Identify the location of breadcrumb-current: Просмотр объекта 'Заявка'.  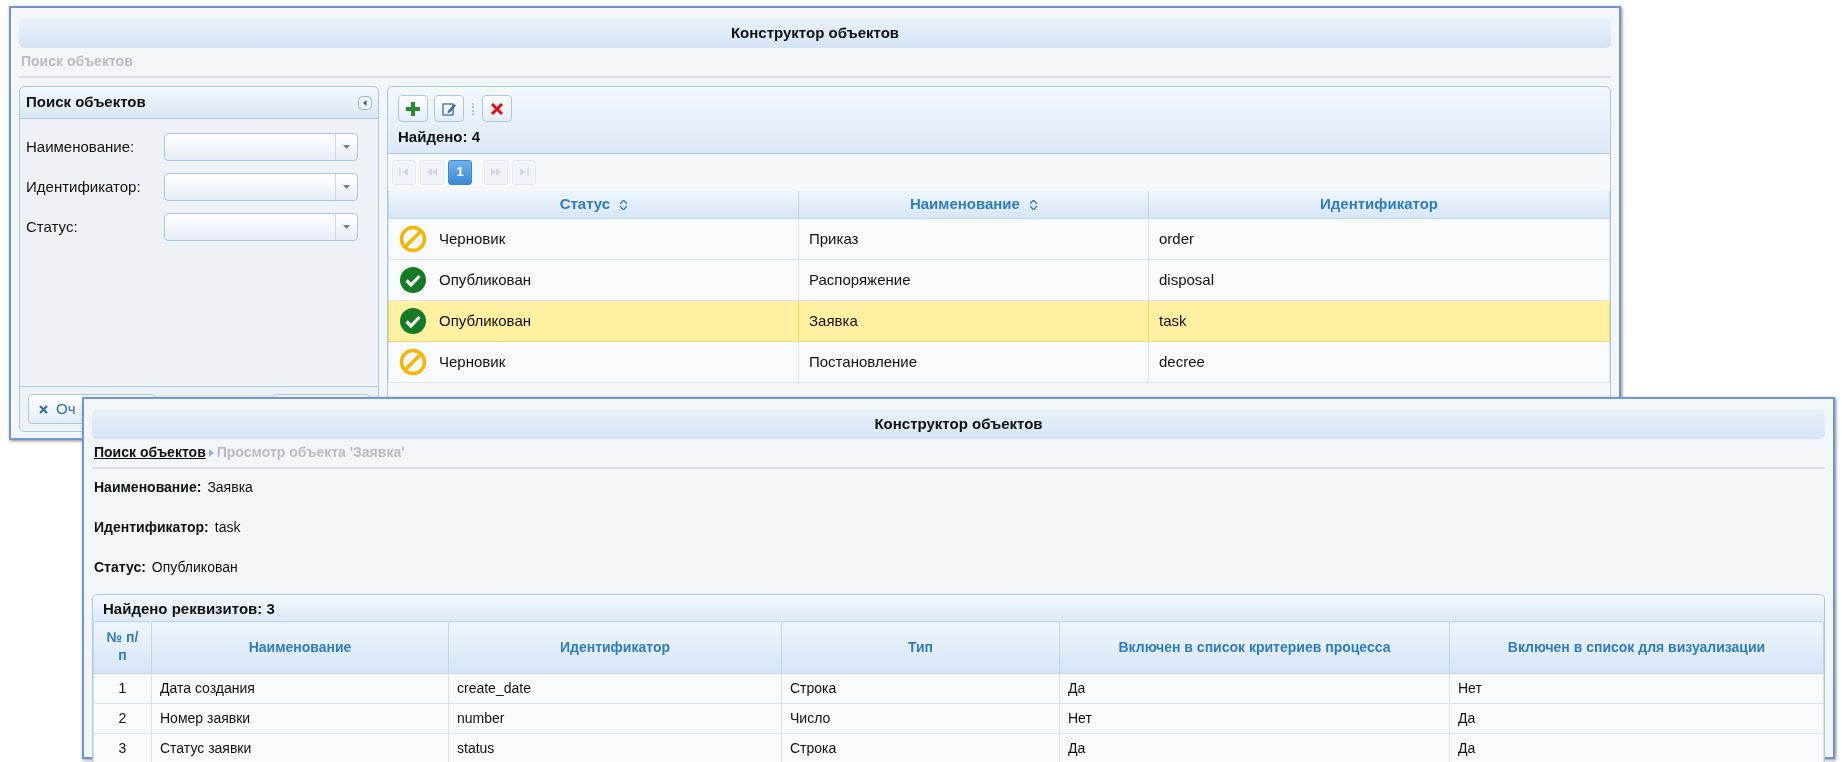
(310, 452).